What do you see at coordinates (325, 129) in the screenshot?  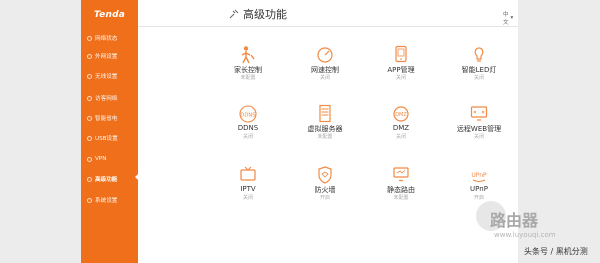 I see `feature-virtual-server: 虚拟服务器 未配置` at bounding box center [325, 129].